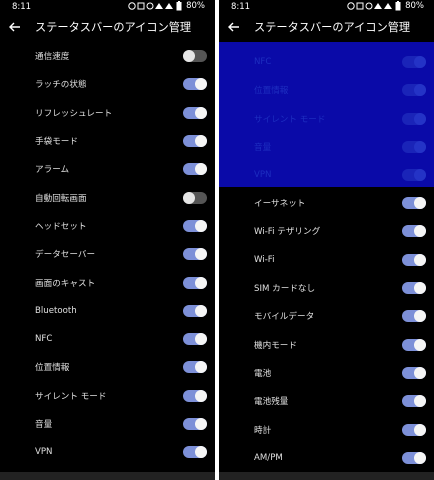 This screenshot has width=434, height=480. What do you see at coordinates (264, 259) in the screenshot?
I see `setting-label: Wi-Fi` at bounding box center [264, 259].